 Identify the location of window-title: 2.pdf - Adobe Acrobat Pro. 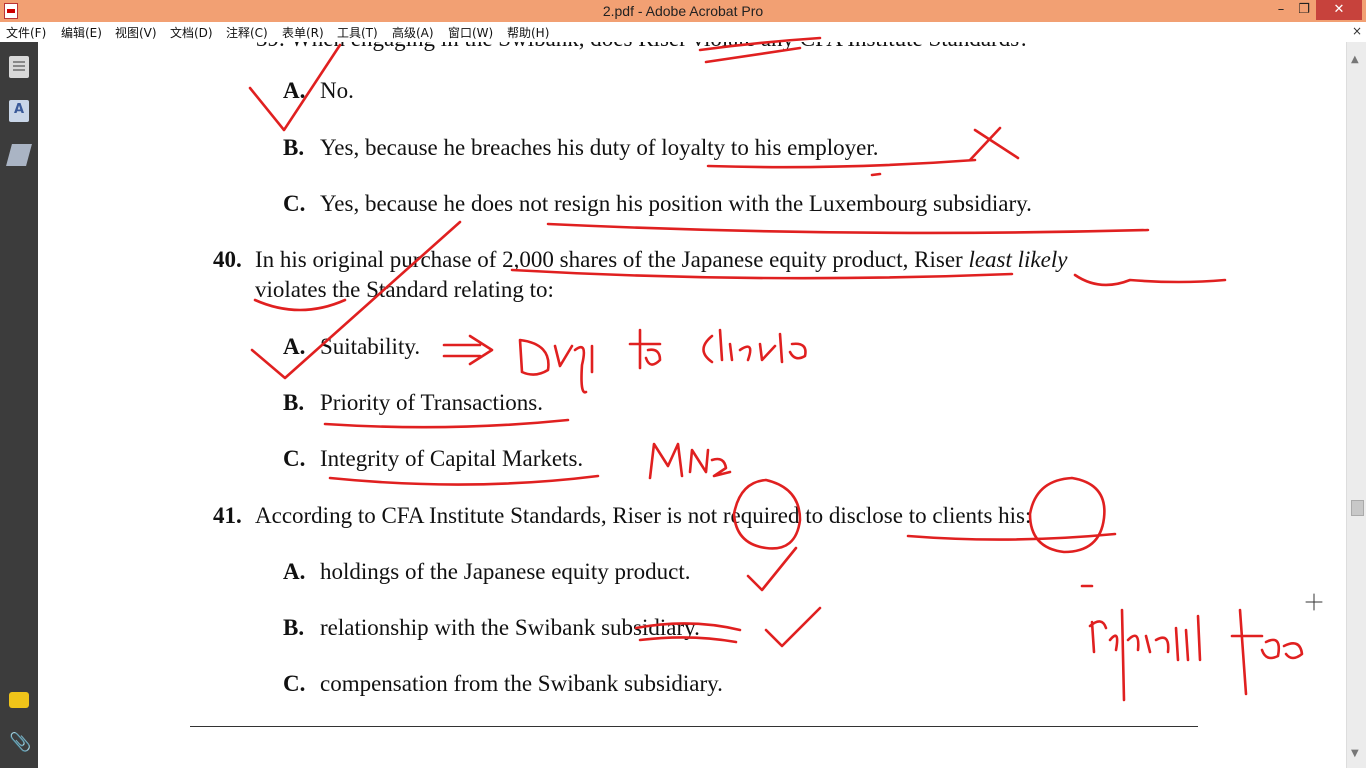
(683, 11).